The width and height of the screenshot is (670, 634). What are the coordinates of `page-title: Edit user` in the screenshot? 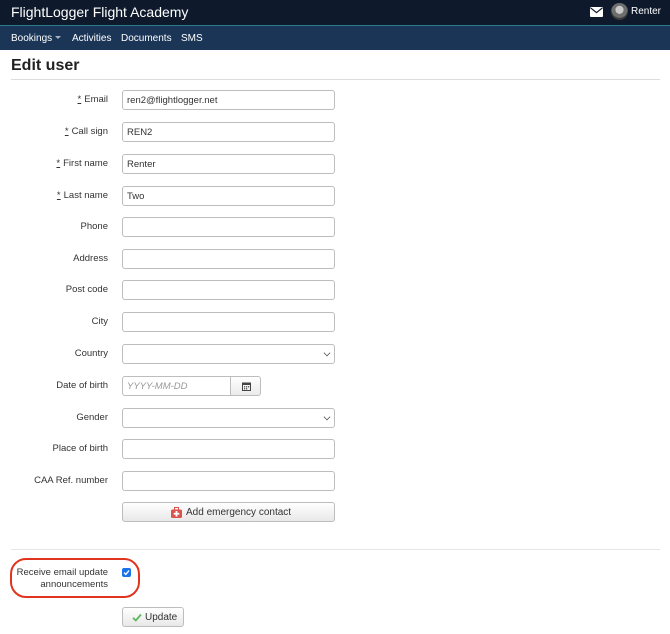 It's located at (45, 65).